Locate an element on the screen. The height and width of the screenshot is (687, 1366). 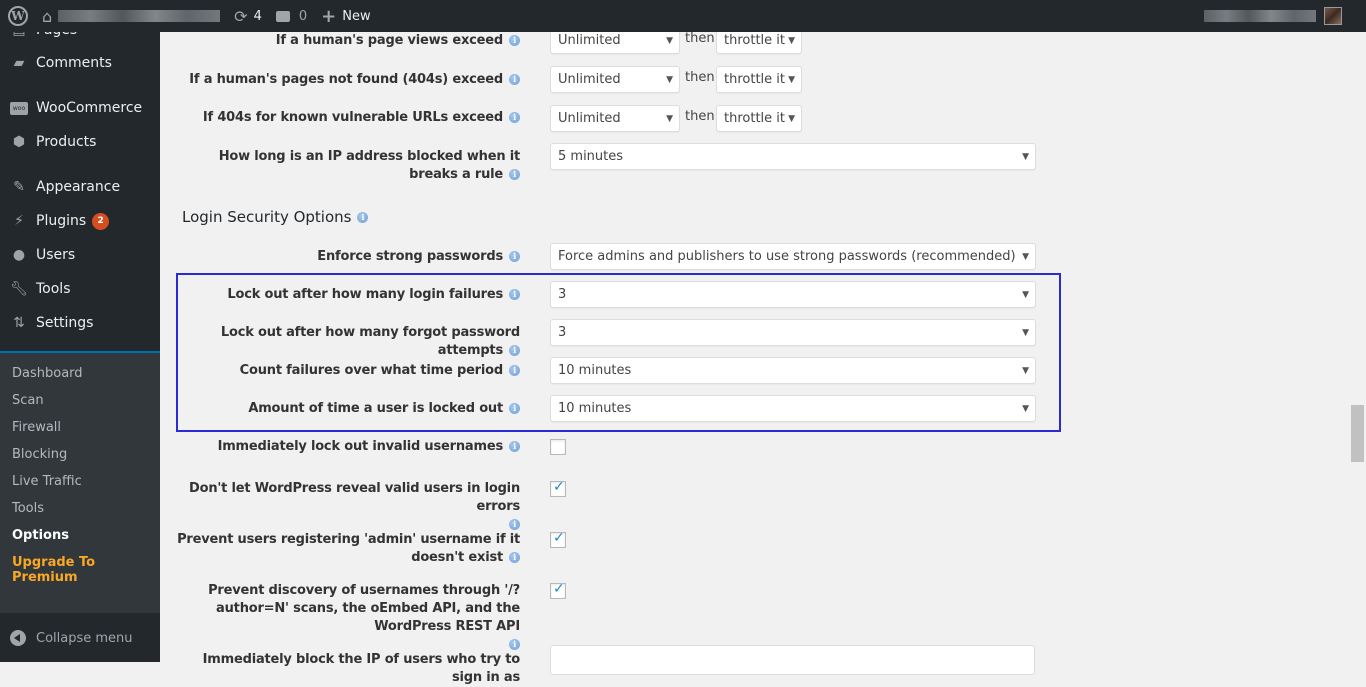
updates-link: ⟳ 4 is located at coordinates (248, 16).